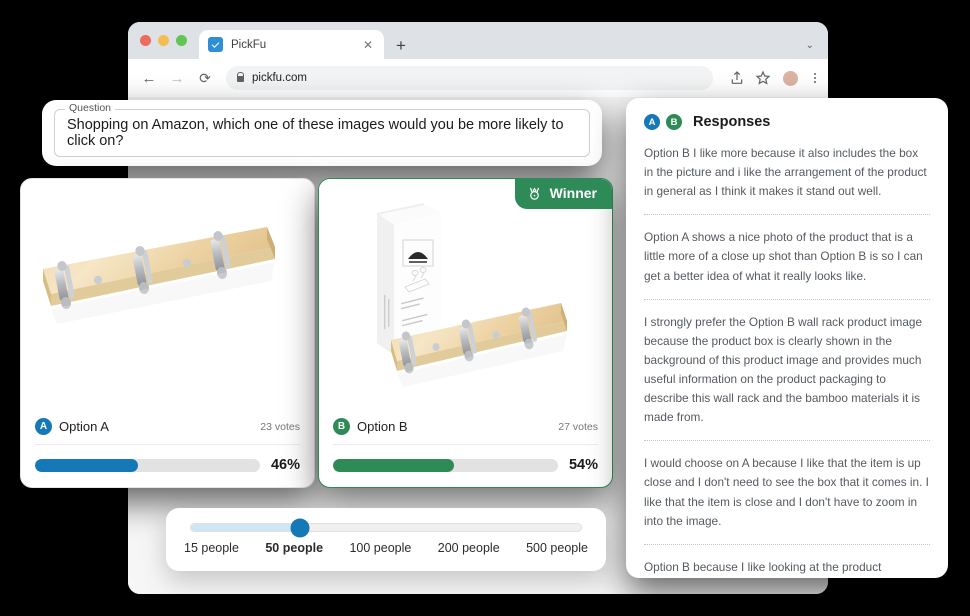 This screenshot has height=616, width=970. Describe the element at coordinates (573, 193) in the screenshot. I see `winner-badge-label: Winner` at that location.